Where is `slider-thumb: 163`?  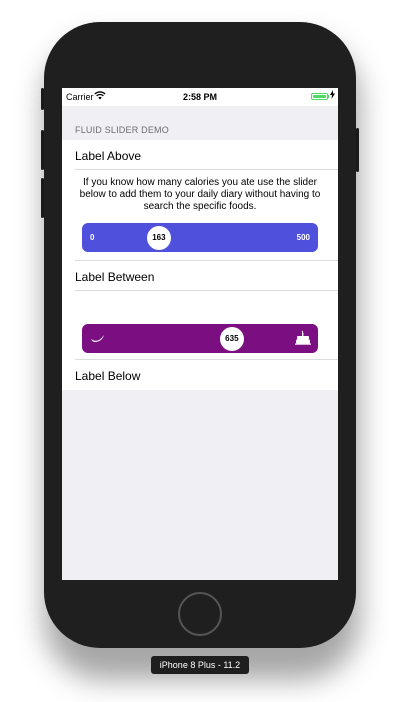
slider-thumb: 163 is located at coordinates (158, 237).